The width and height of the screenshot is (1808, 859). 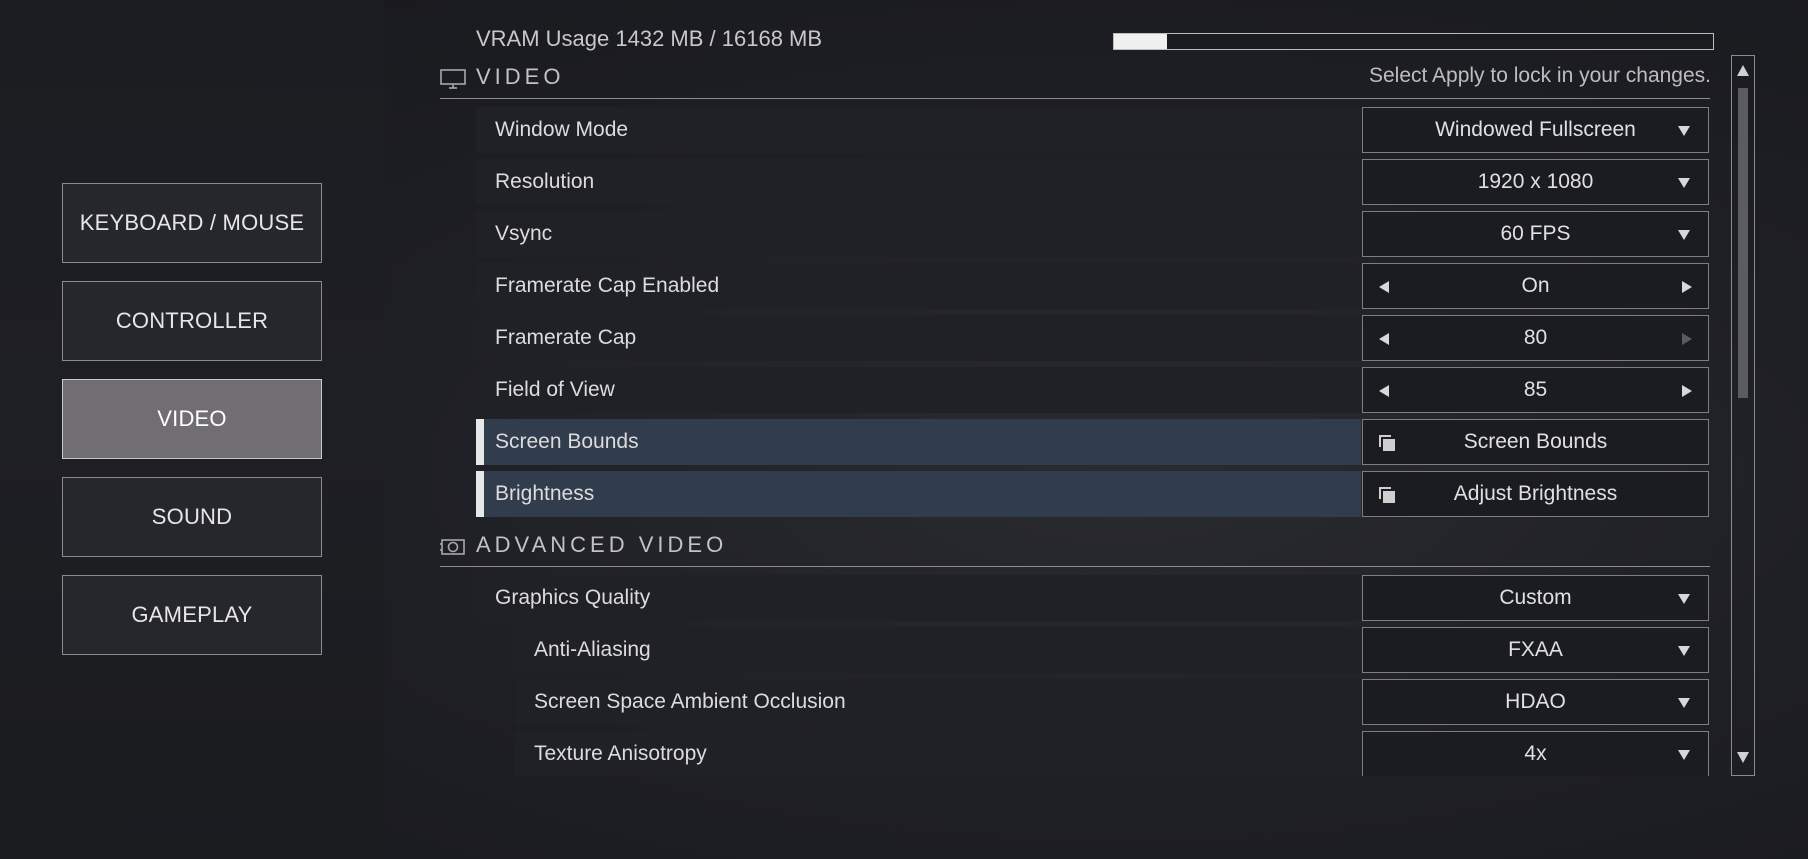 I want to click on monitor-icon, so click(x=453, y=79).